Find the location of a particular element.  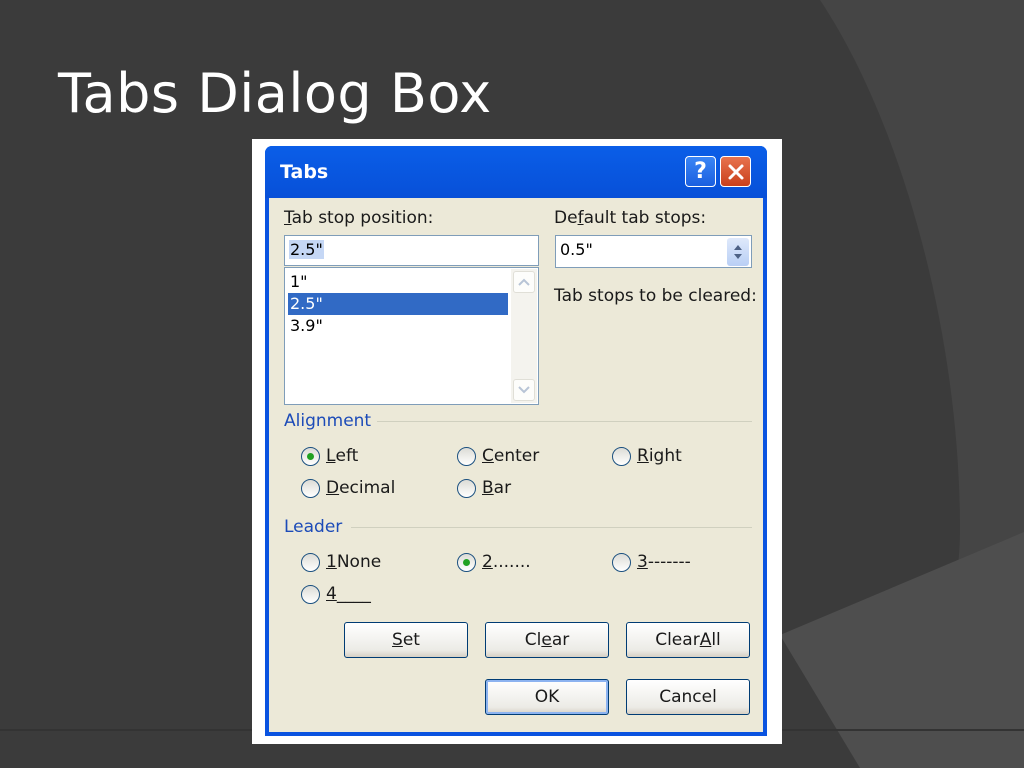

default-tab-stops-input: 0.5" is located at coordinates (653, 251).